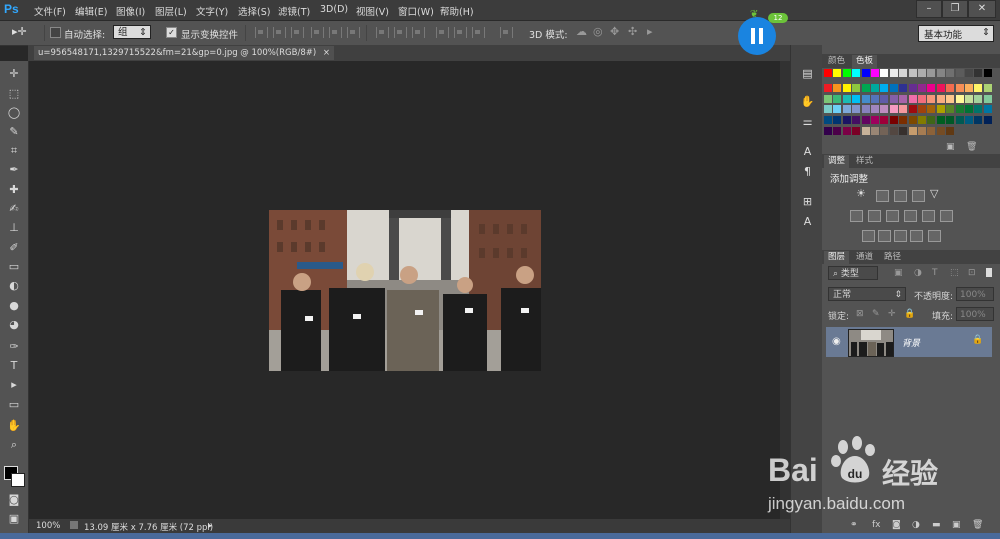  What do you see at coordinates (989, 272) in the screenshot?
I see `filter-toggle` at bounding box center [989, 272].